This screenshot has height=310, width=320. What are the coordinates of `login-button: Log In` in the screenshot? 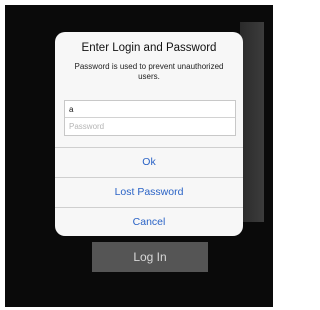 It's located at (150, 257).